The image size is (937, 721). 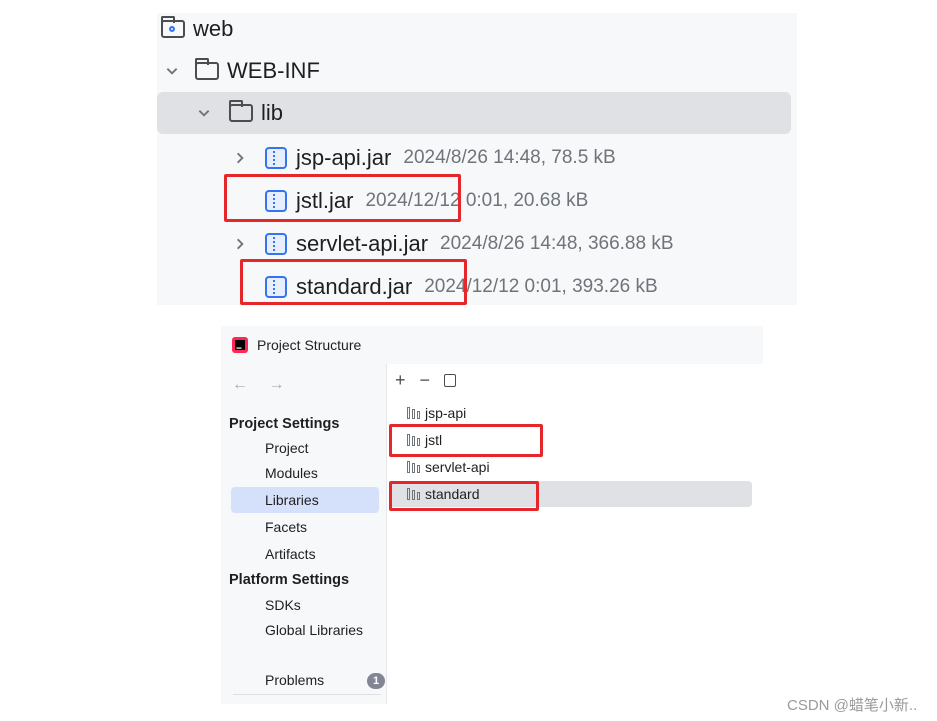 What do you see at coordinates (446, 413) in the screenshot?
I see `library-label: jsp-api` at bounding box center [446, 413].